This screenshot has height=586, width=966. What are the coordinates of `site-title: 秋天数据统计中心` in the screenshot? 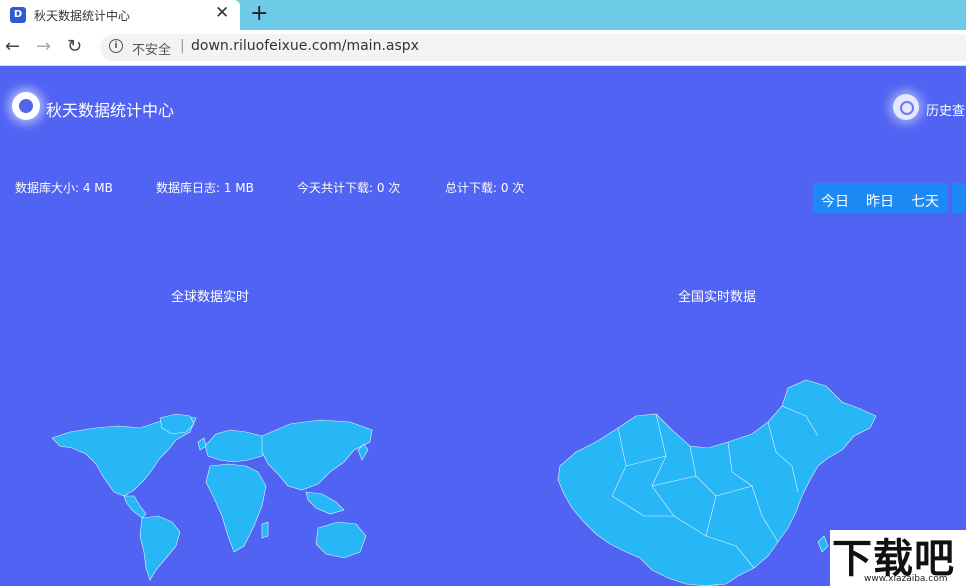 It's located at (110, 109).